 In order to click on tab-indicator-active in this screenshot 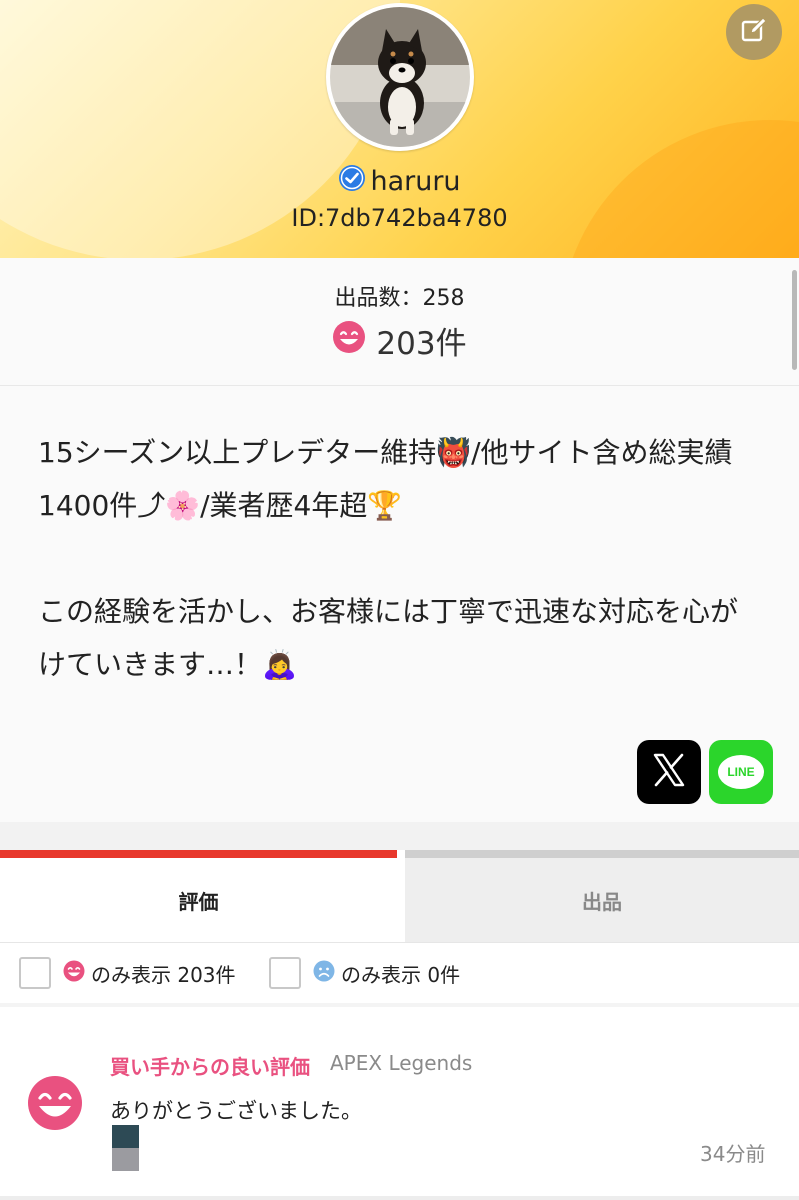, I will do `click(198, 854)`.